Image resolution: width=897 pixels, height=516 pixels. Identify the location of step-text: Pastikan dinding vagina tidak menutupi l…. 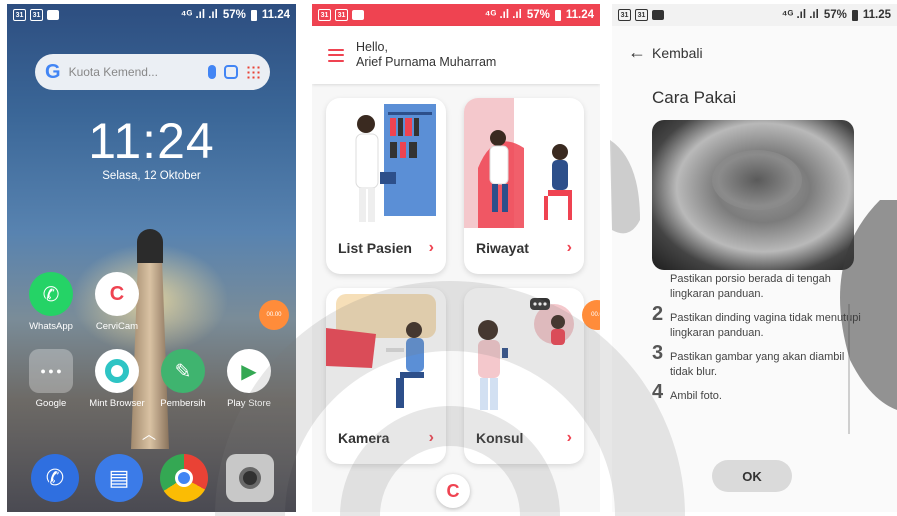
(765, 325).